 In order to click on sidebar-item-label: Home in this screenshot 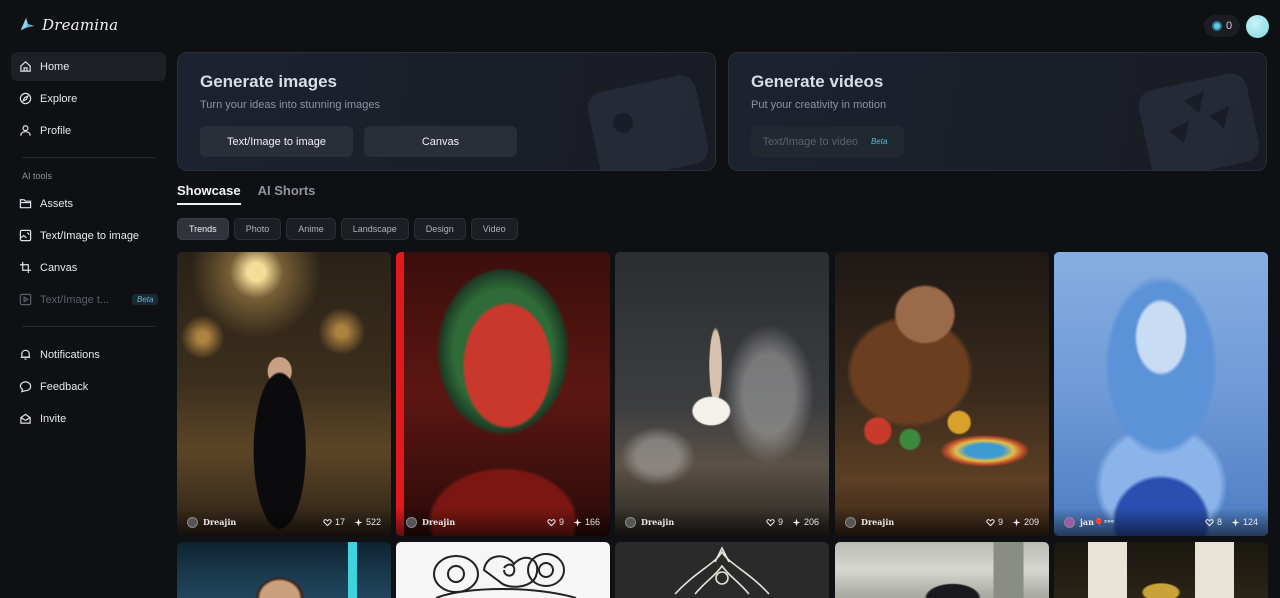, I will do `click(55, 66)`.